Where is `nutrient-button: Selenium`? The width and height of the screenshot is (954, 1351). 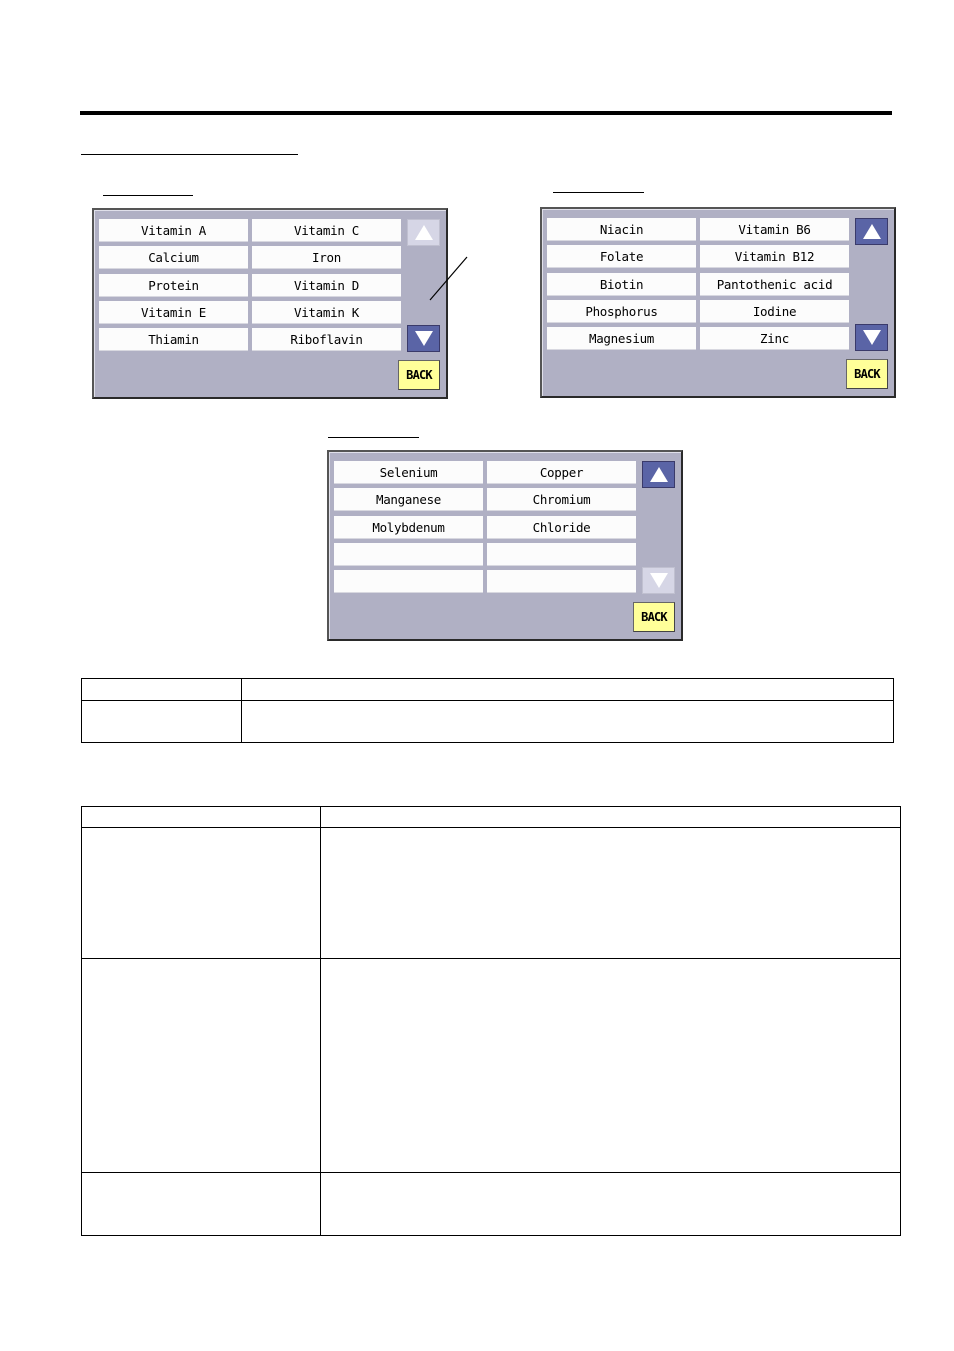
nutrient-button: Selenium is located at coordinates (408, 472).